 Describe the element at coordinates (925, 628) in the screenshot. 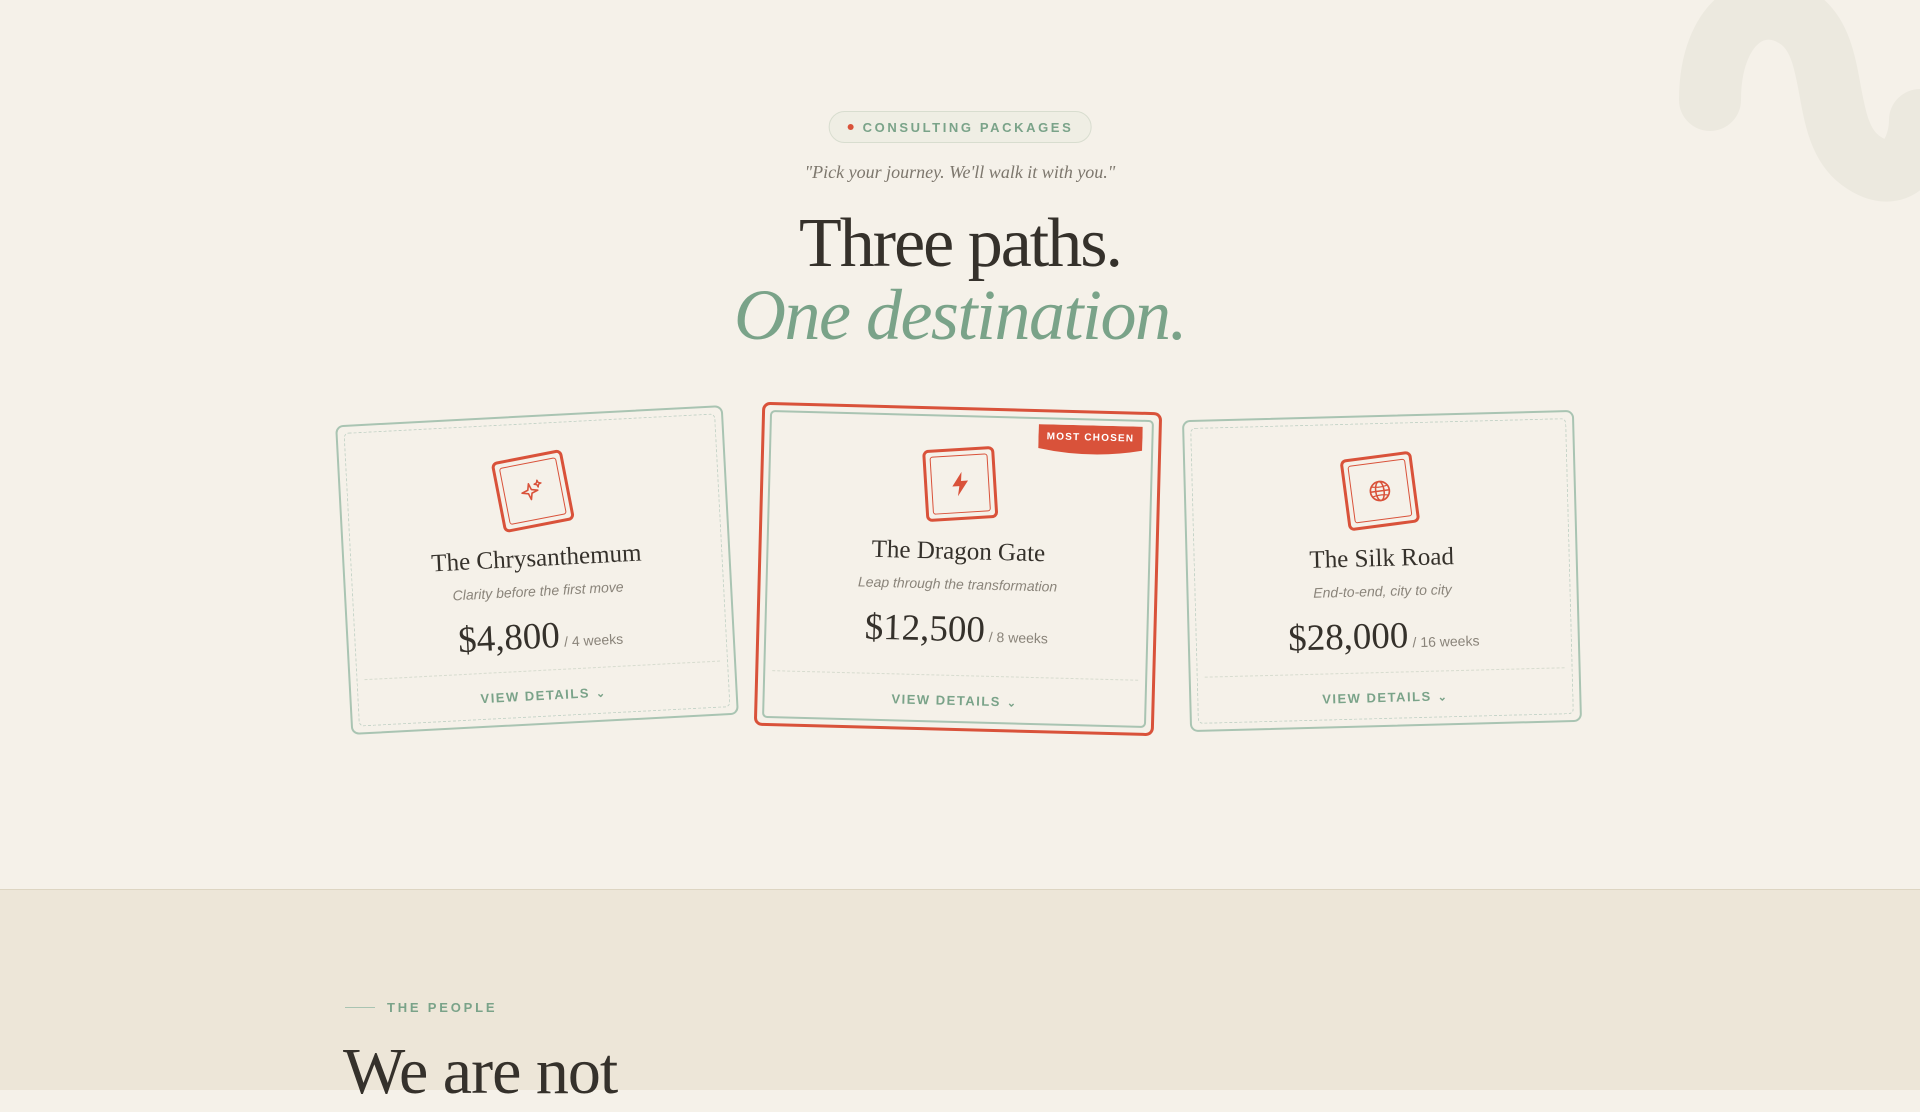

I see `package-price: $12,500` at that location.